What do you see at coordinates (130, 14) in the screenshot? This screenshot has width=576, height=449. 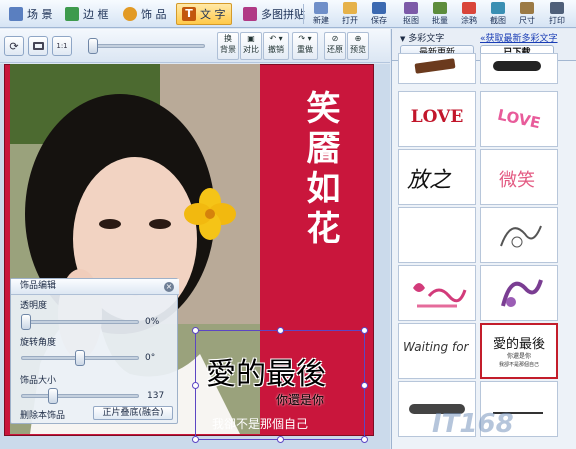 I see `ornament-icon` at bounding box center [130, 14].